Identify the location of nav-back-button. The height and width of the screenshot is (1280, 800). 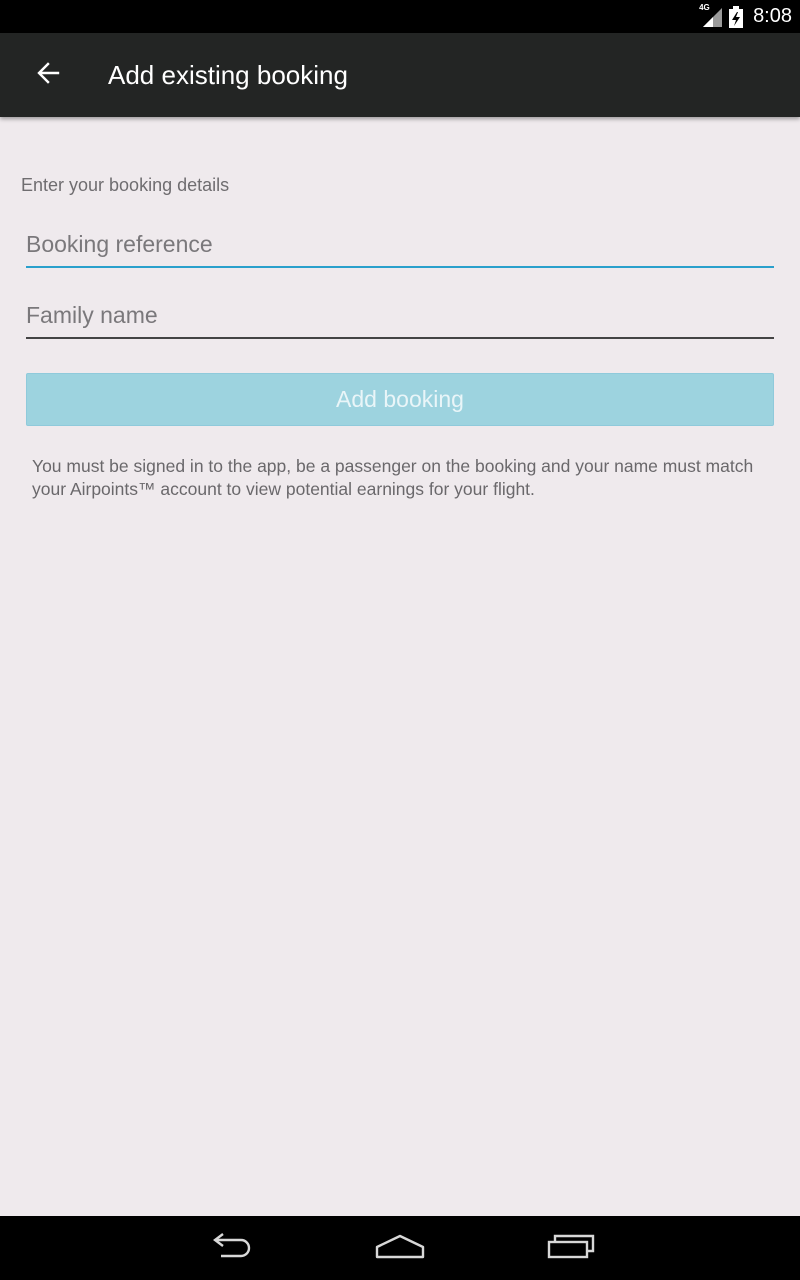
(230, 1248).